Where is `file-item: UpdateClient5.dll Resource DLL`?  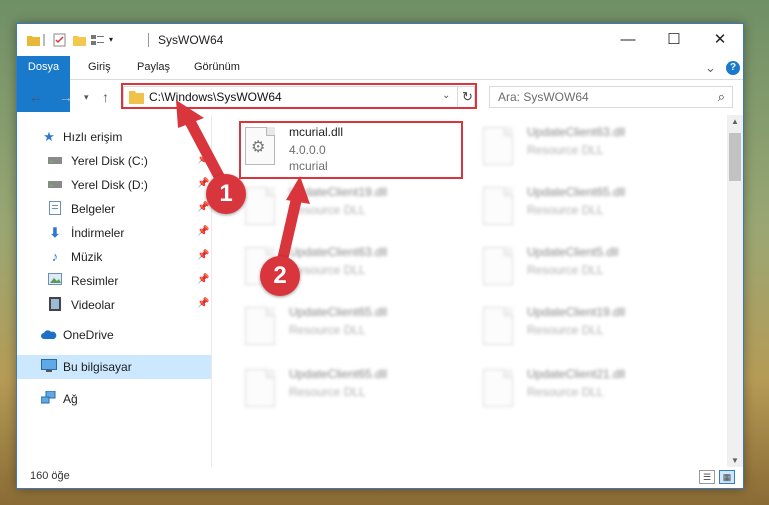 file-item: UpdateClient5.dll Resource DLL is located at coordinates (594, 271).